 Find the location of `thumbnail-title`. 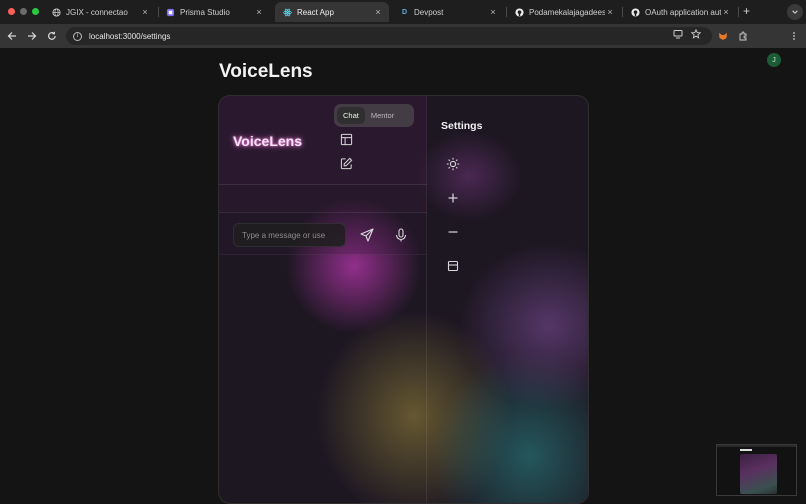

thumbnail-title is located at coordinates (746, 450).